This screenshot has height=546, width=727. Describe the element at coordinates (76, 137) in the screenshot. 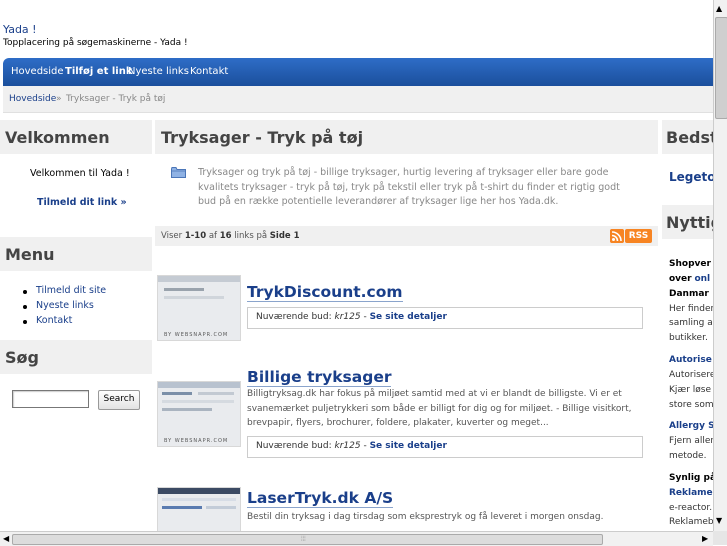

I see `welcome-box-title: Velkommen` at that location.